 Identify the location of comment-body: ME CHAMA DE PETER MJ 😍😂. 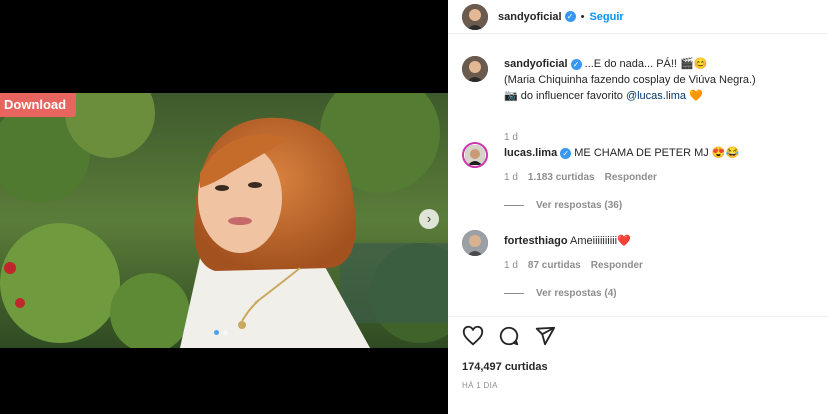
(657, 153).